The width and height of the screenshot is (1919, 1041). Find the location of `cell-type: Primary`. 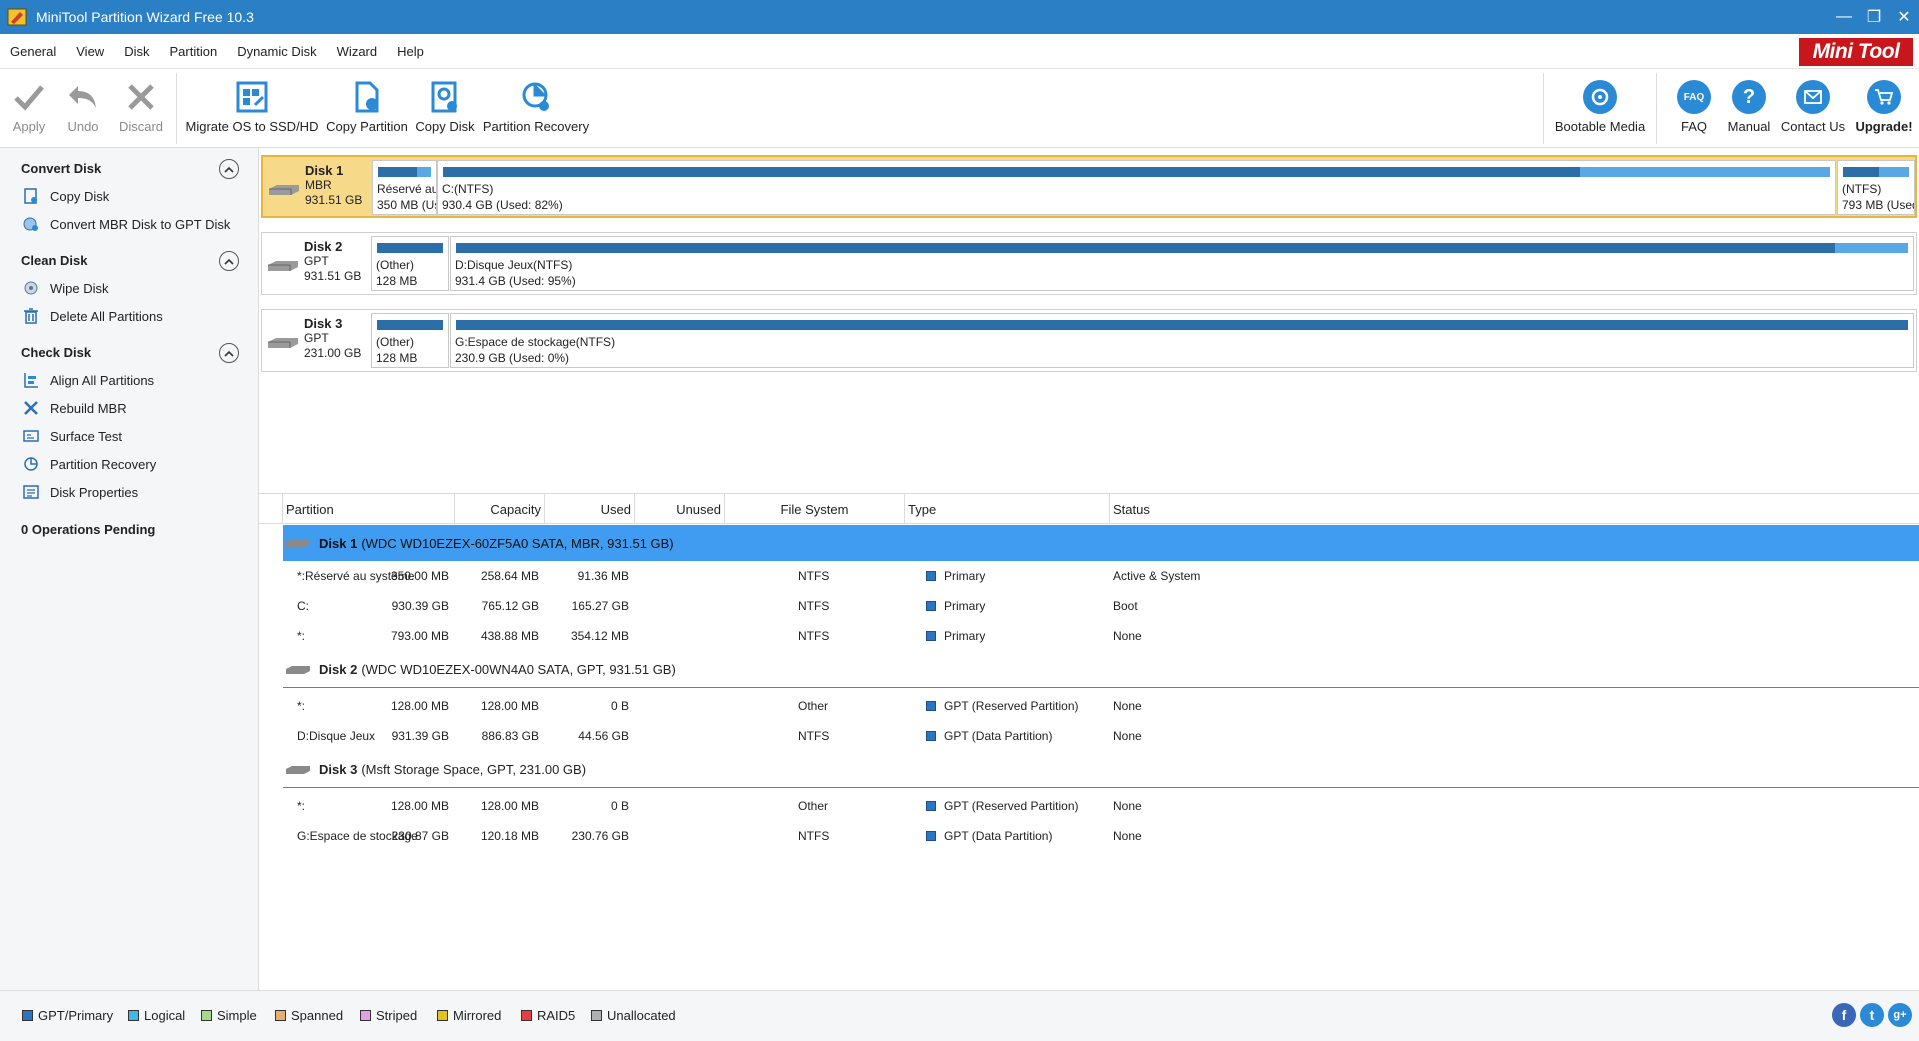

cell-type: Primary is located at coordinates (955, 606).